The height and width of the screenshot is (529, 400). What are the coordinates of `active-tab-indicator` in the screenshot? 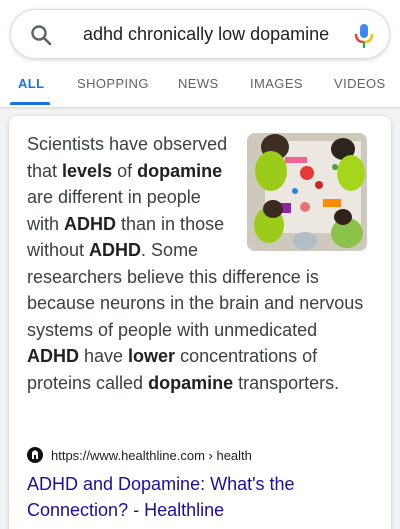 It's located at (30, 103).